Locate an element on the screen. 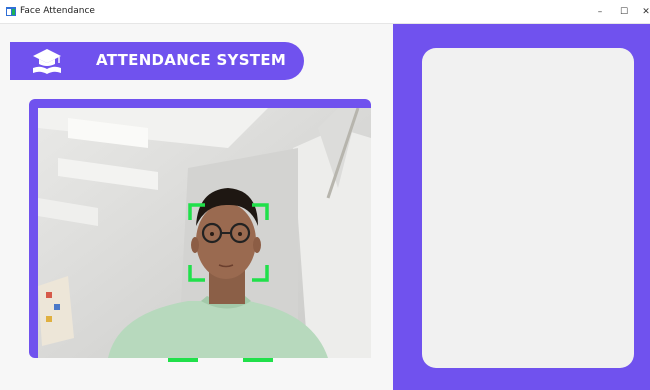 The image size is (650, 390). maximize-button: ☐ is located at coordinates (624, 12).